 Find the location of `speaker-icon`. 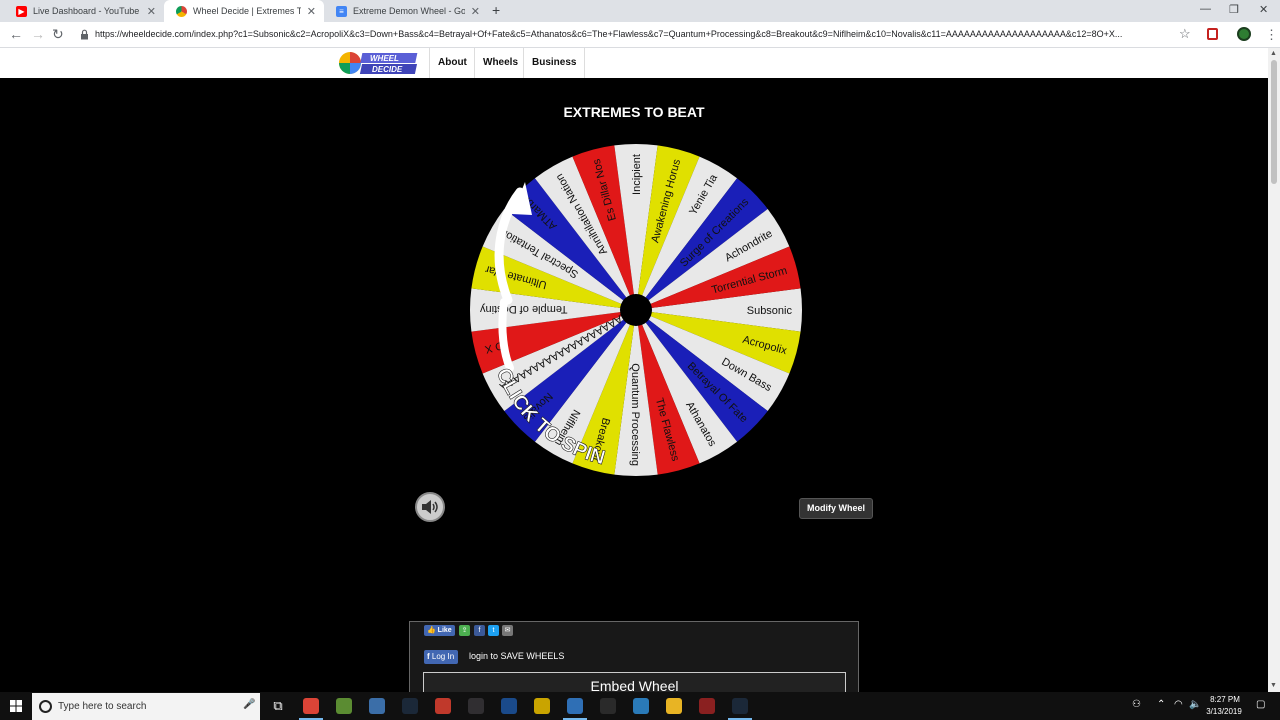

speaker-icon is located at coordinates (430, 507).